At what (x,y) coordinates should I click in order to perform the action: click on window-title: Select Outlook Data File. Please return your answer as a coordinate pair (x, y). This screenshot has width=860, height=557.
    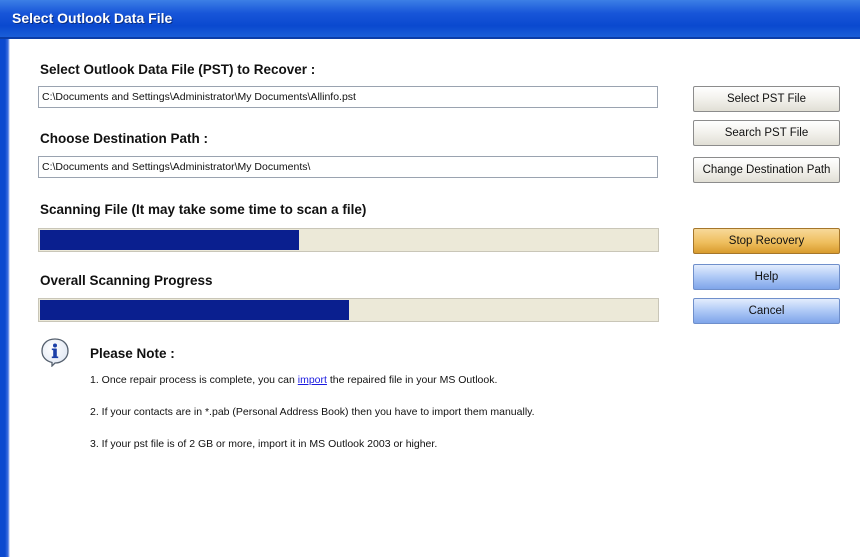
    Looking at the image, I should click on (92, 18).